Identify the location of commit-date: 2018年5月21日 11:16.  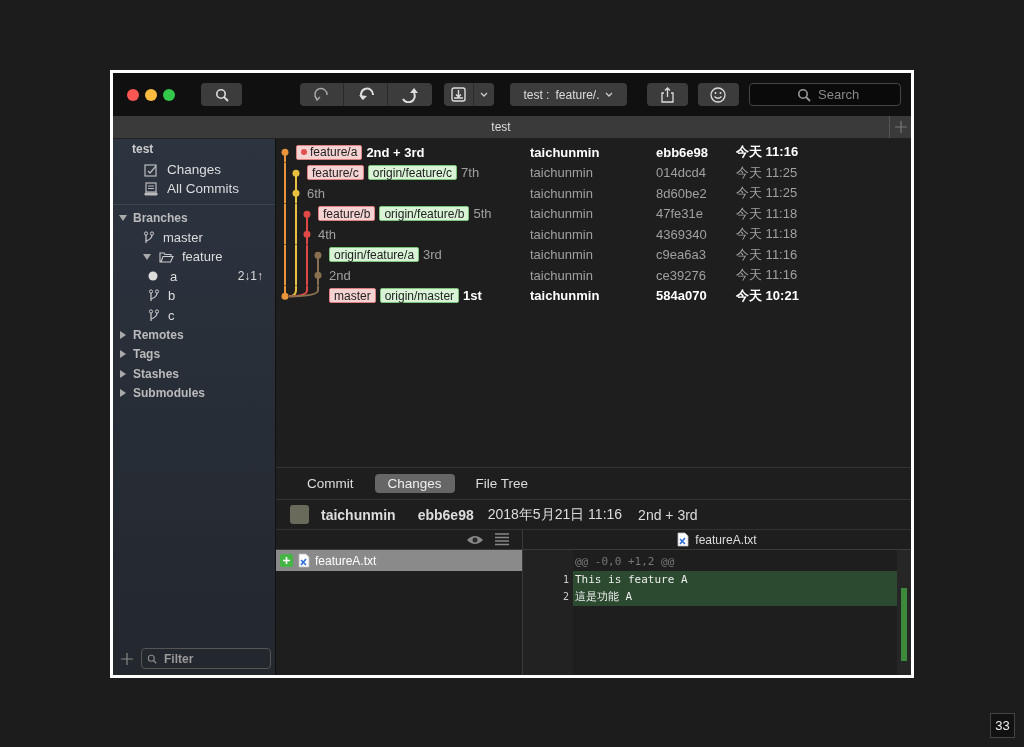
(555, 514).